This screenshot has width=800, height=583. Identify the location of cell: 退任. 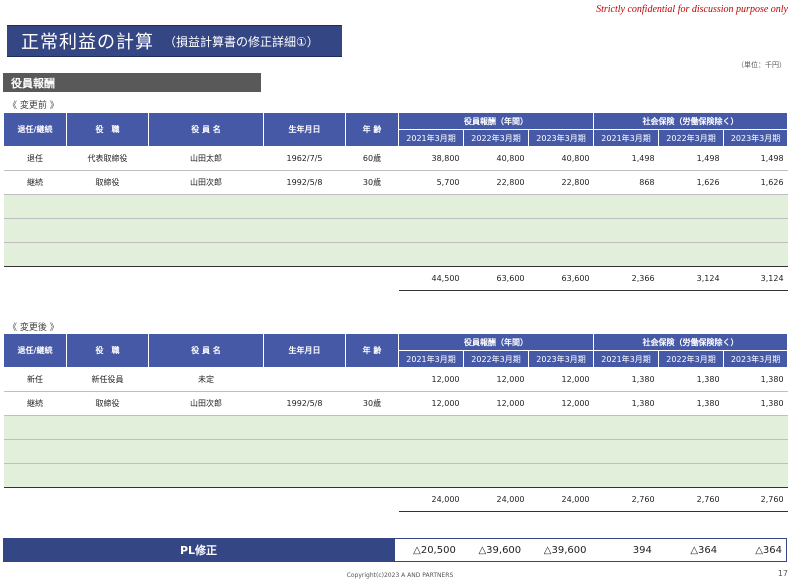
(35, 158).